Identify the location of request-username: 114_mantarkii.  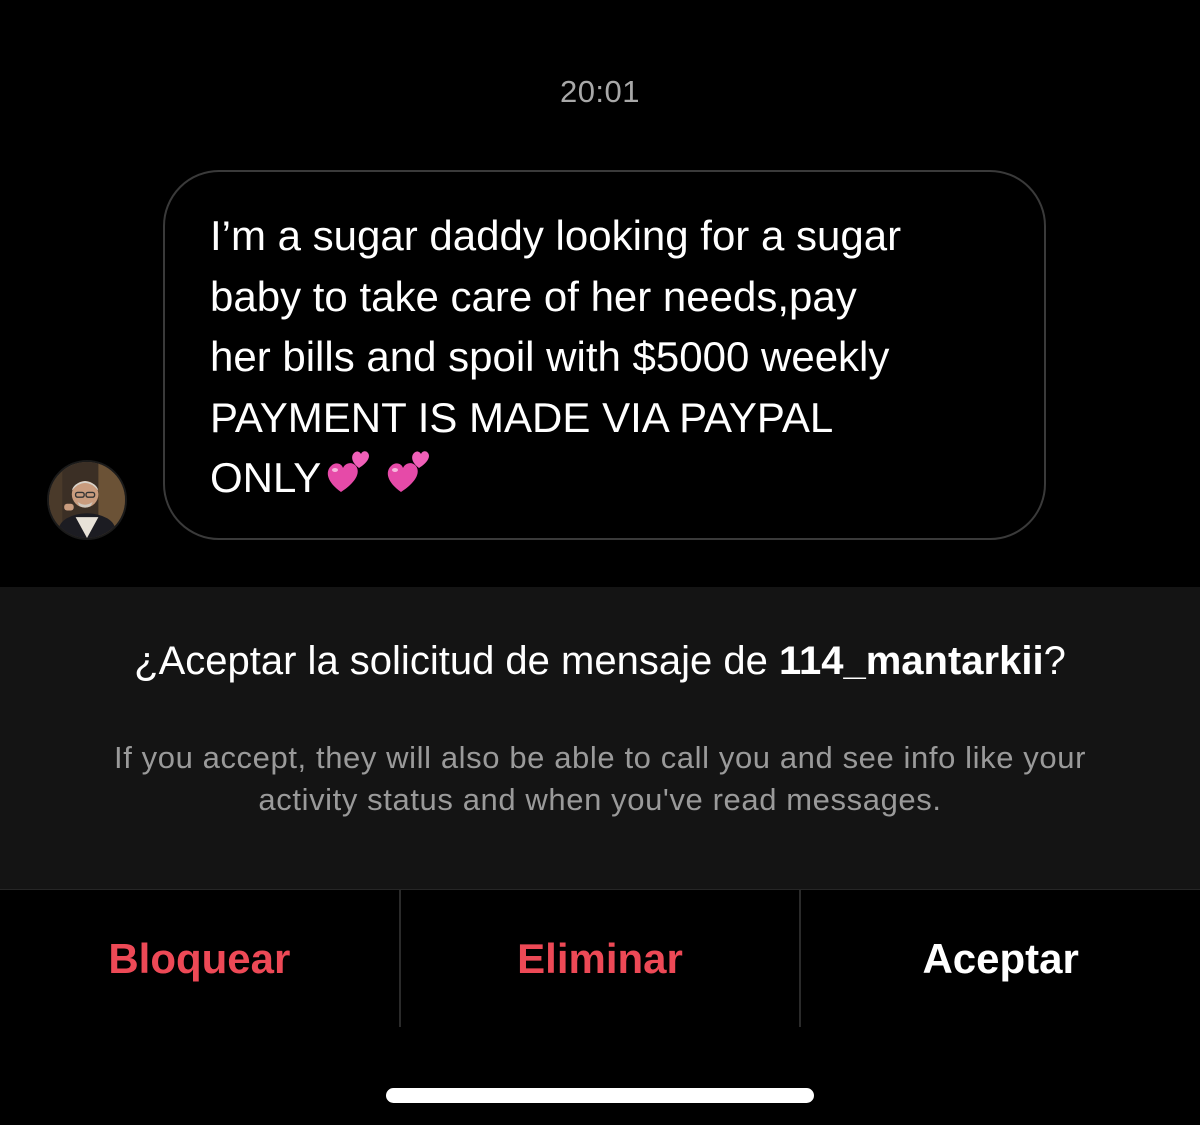
(911, 661).